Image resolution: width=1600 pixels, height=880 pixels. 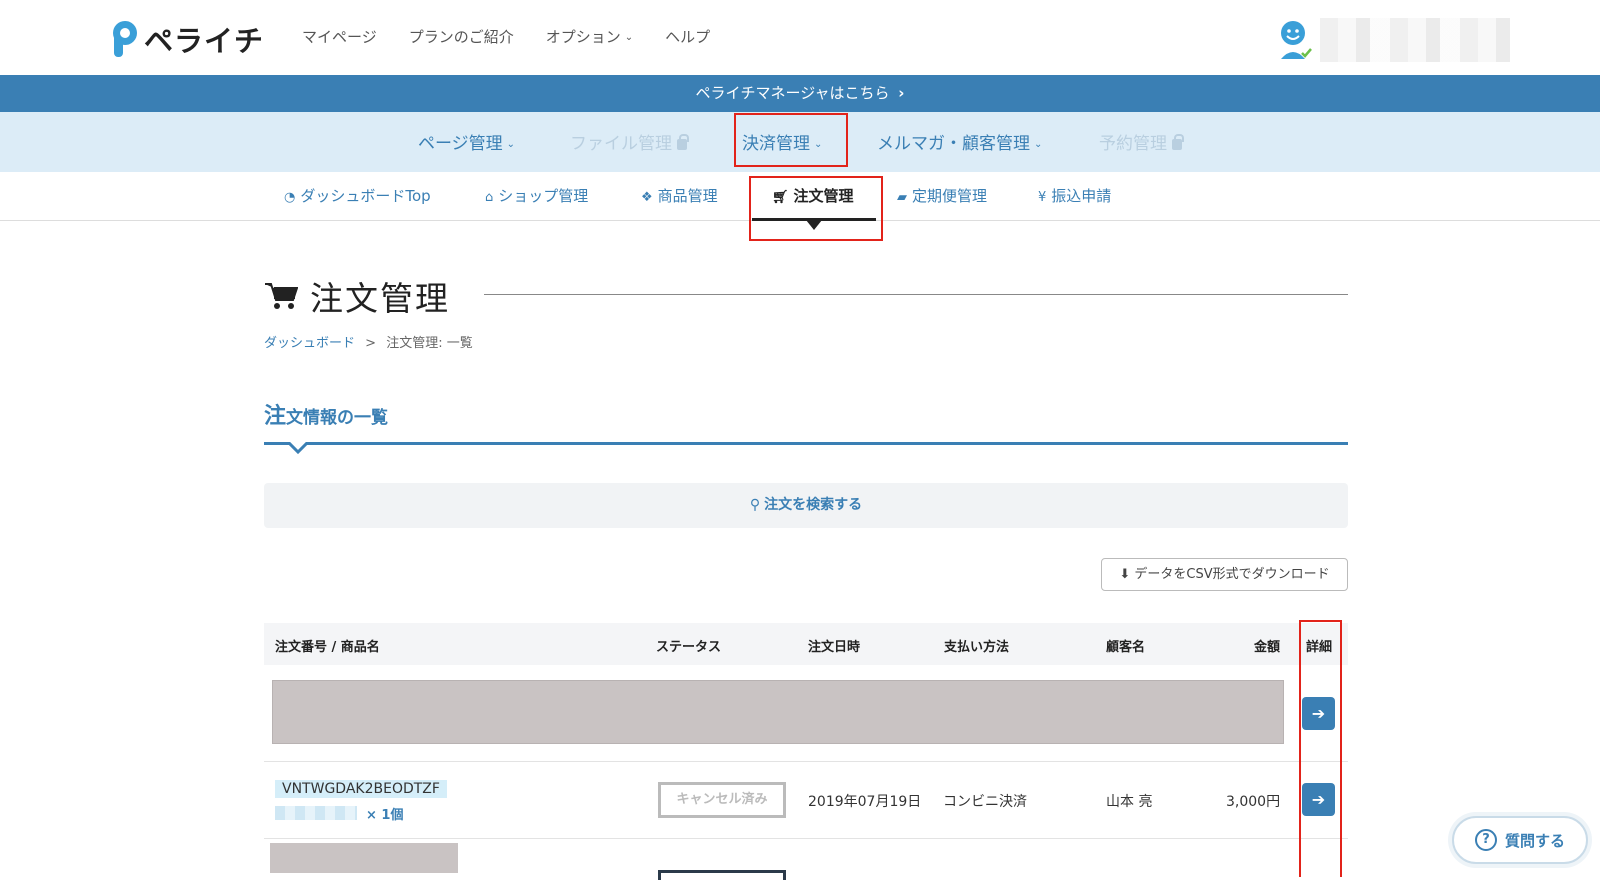 What do you see at coordinates (380, 298) in the screenshot?
I see `page-title-text: 注文管理` at bounding box center [380, 298].